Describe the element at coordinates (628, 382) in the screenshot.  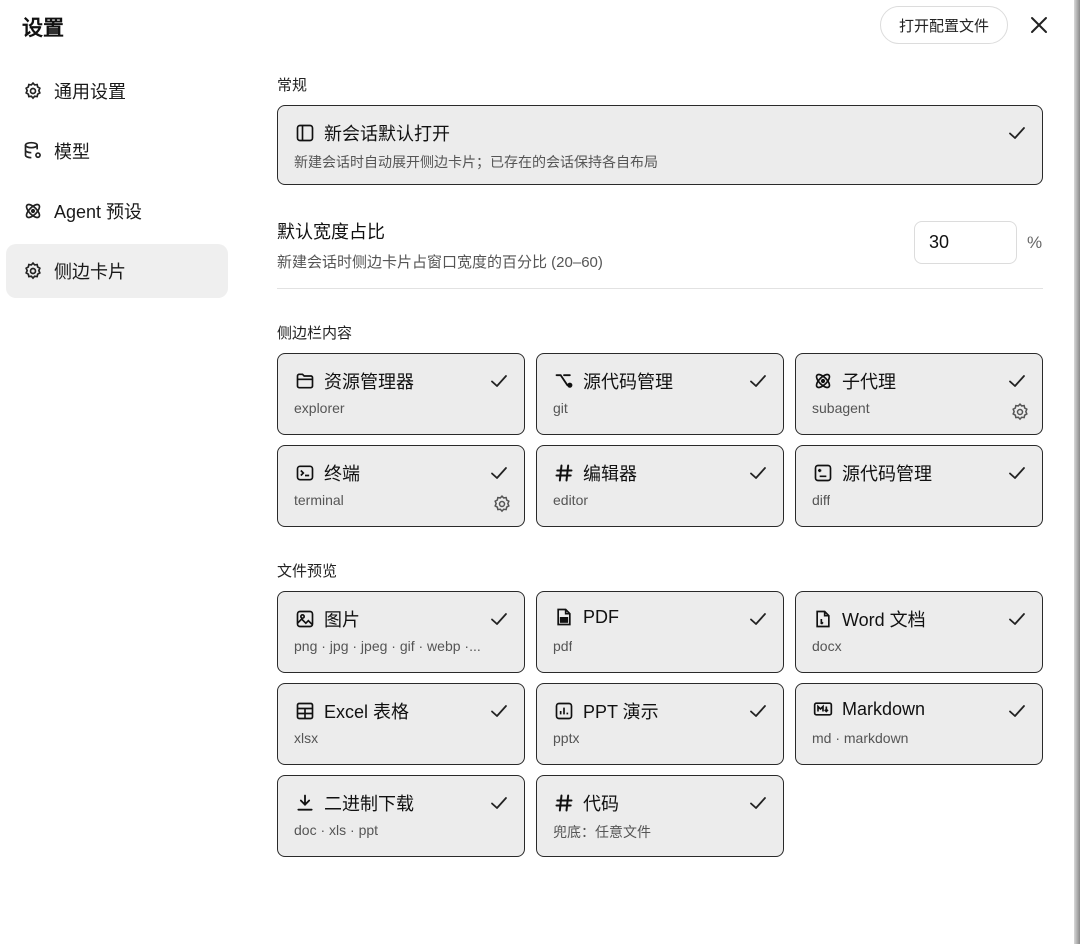
I see `card-title-label: 源代码管理` at that location.